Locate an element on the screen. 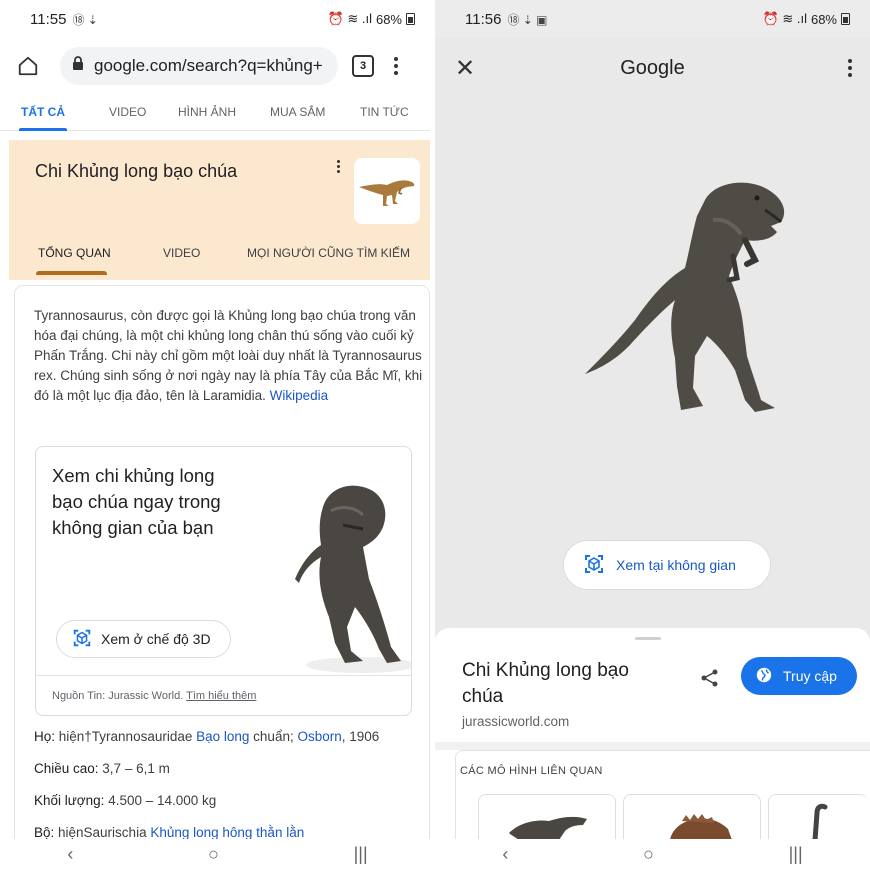 The width and height of the screenshot is (870, 869). status-bar: 11:56 ⑱ ⇣ ▣ ⏰ ≋ .ıl 68% is located at coordinates (652, 19).